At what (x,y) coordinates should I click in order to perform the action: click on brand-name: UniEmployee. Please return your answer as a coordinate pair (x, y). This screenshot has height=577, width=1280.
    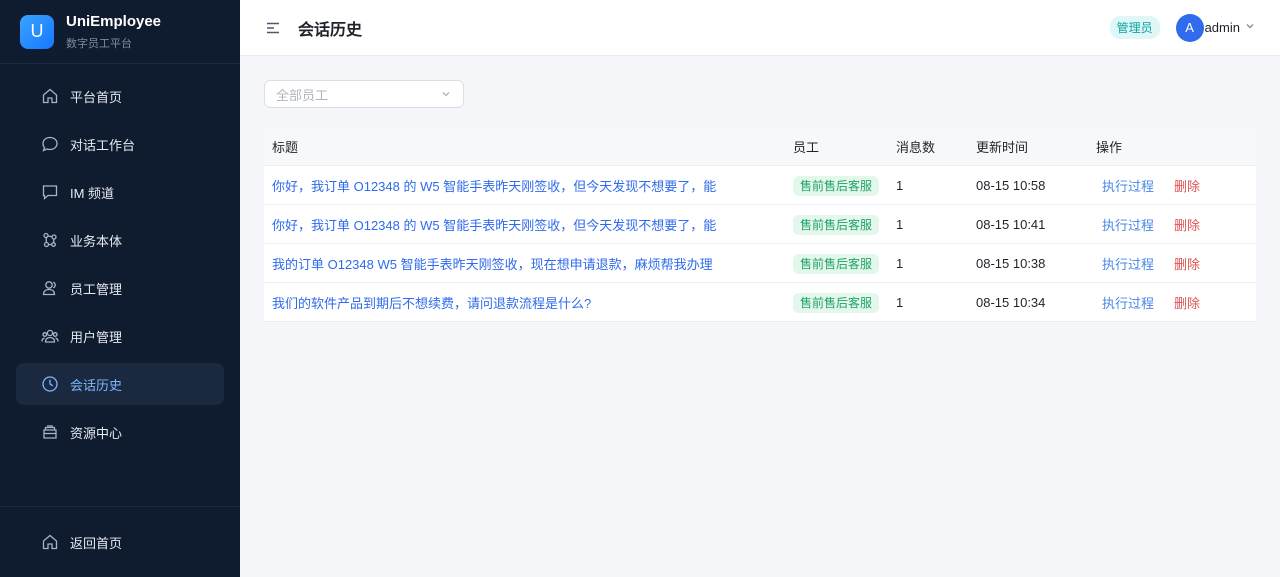
    Looking at the image, I should click on (114, 21).